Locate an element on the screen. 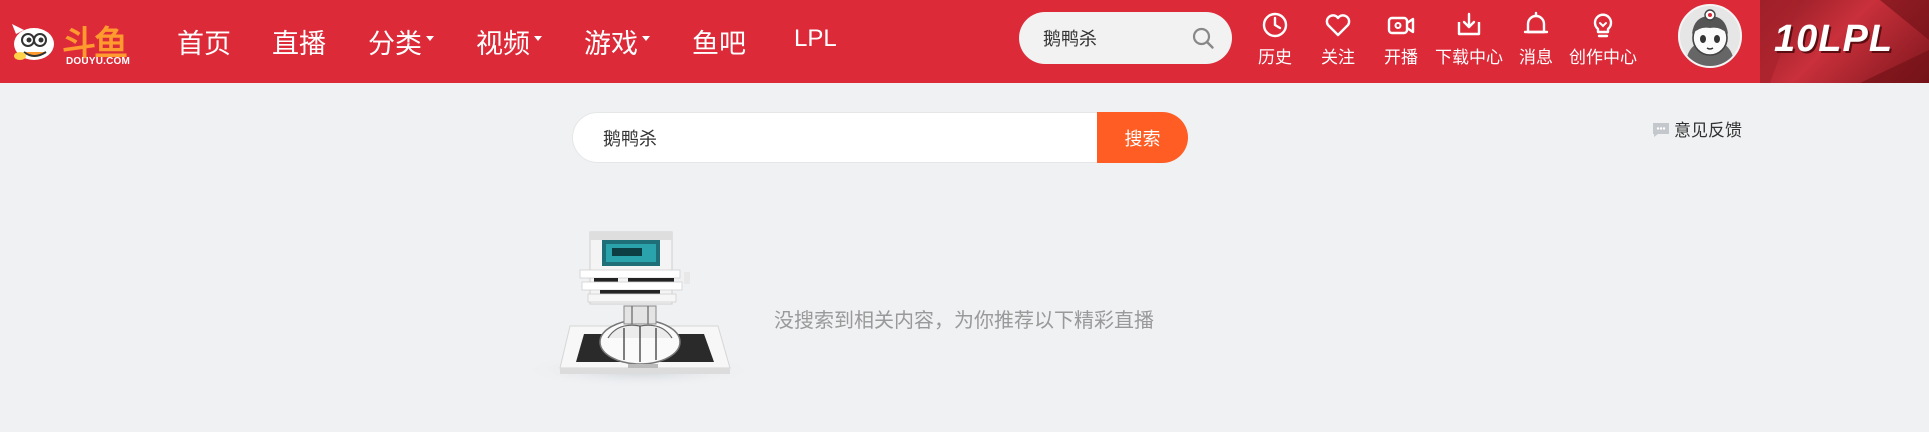  fish-mascot-icon is located at coordinates (33, 42).